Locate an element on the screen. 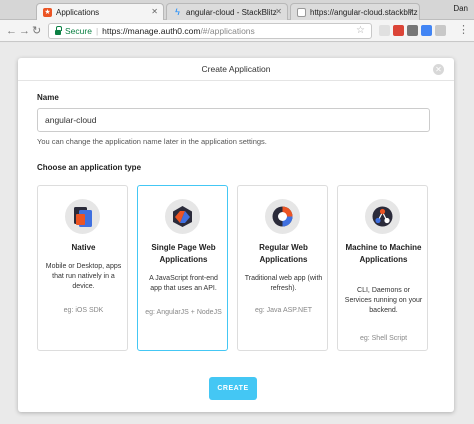  card-example: eg: AngularJS + NodeJS is located at coordinates (183, 312).